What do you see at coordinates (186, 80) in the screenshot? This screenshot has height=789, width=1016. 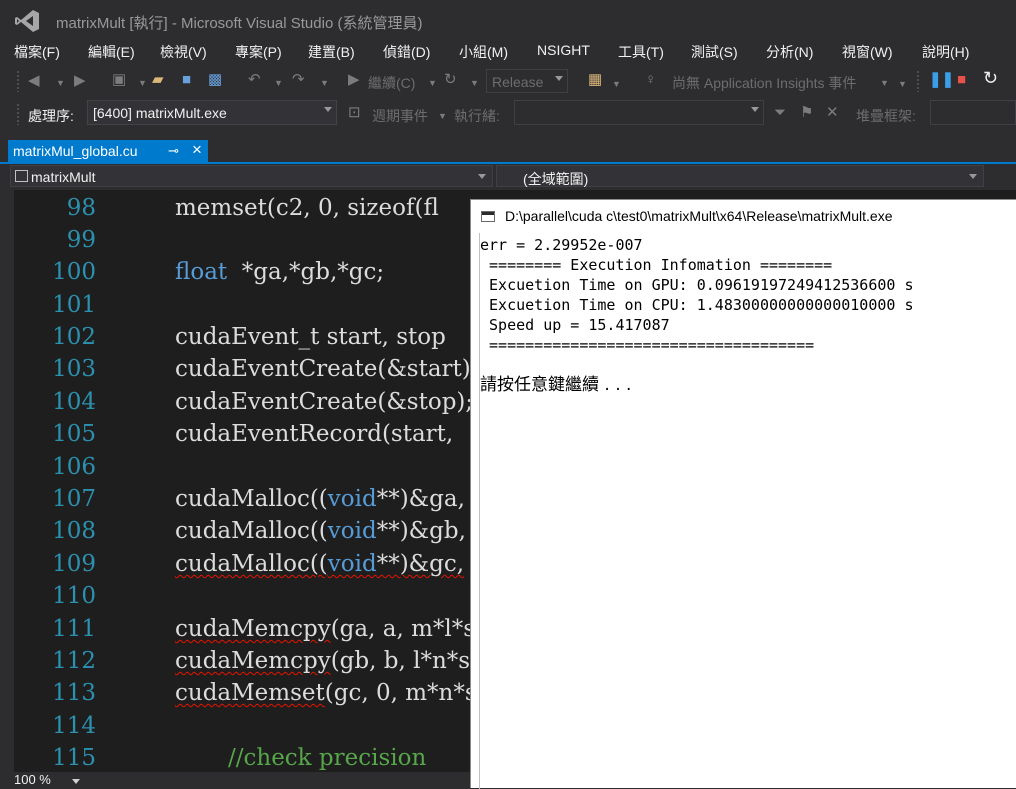 I see `save-icon: ■` at bounding box center [186, 80].